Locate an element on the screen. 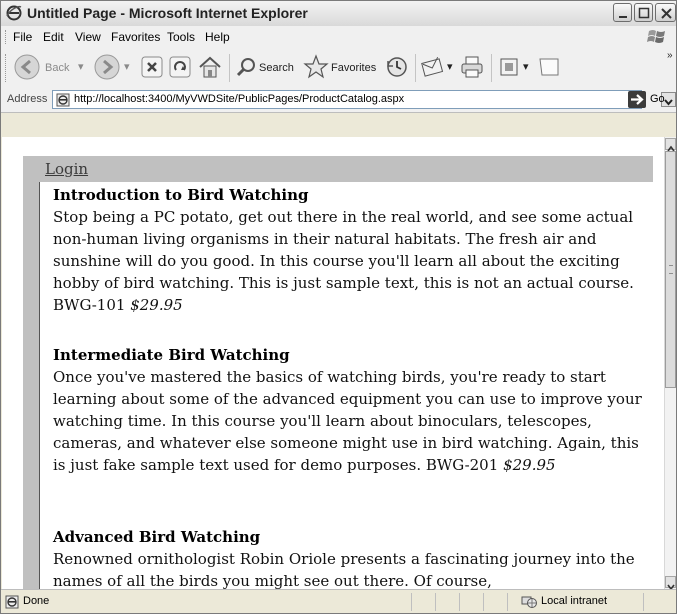 The height and width of the screenshot is (614, 677). menu-view: View is located at coordinates (88, 37).